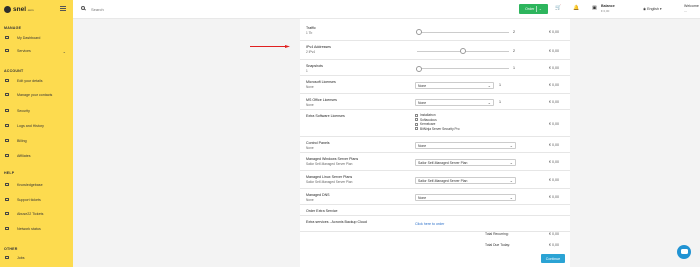  Describe the element at coordinates (7, 95) in the screenshot. I see `contacts-icon` at that location.